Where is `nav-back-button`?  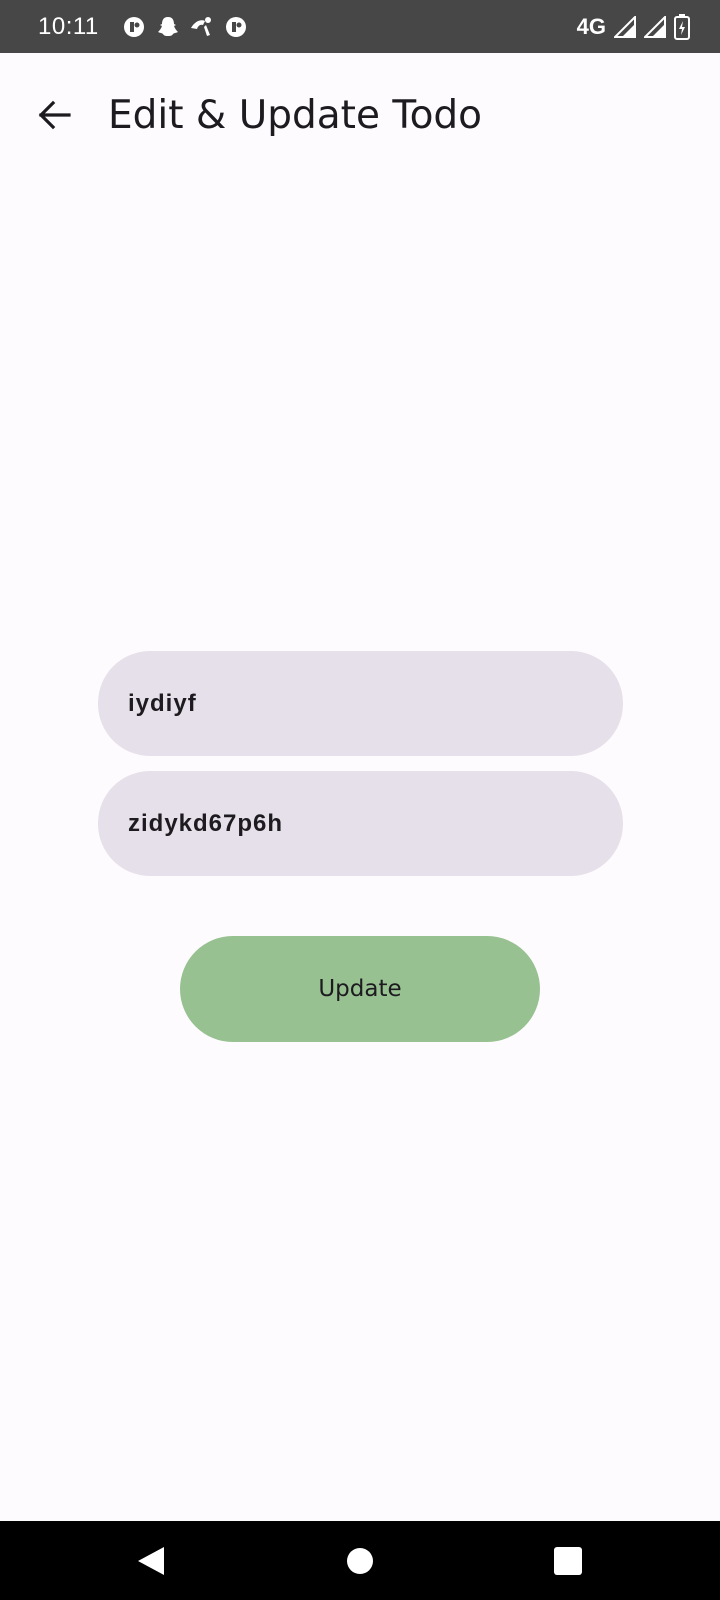 nav-back-button is located at coordinates (151, 1560).